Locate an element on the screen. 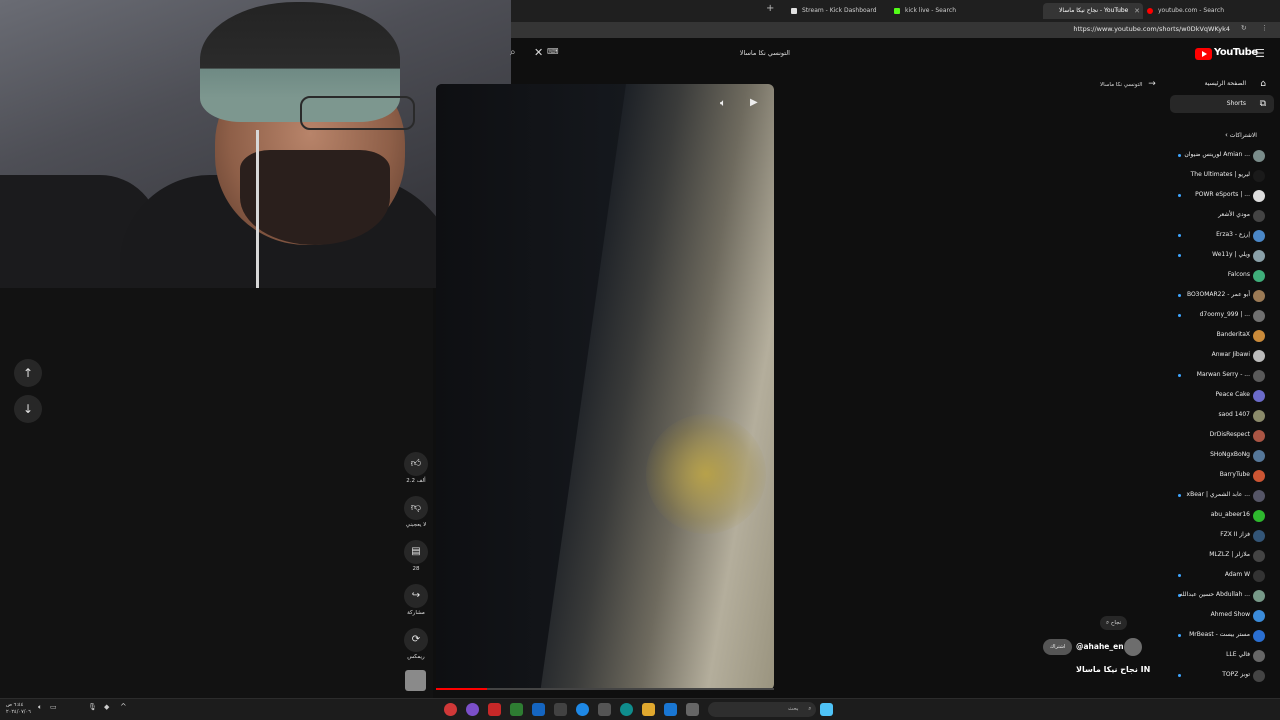  play-icon: ▶ is located at coordinates (754, 102).